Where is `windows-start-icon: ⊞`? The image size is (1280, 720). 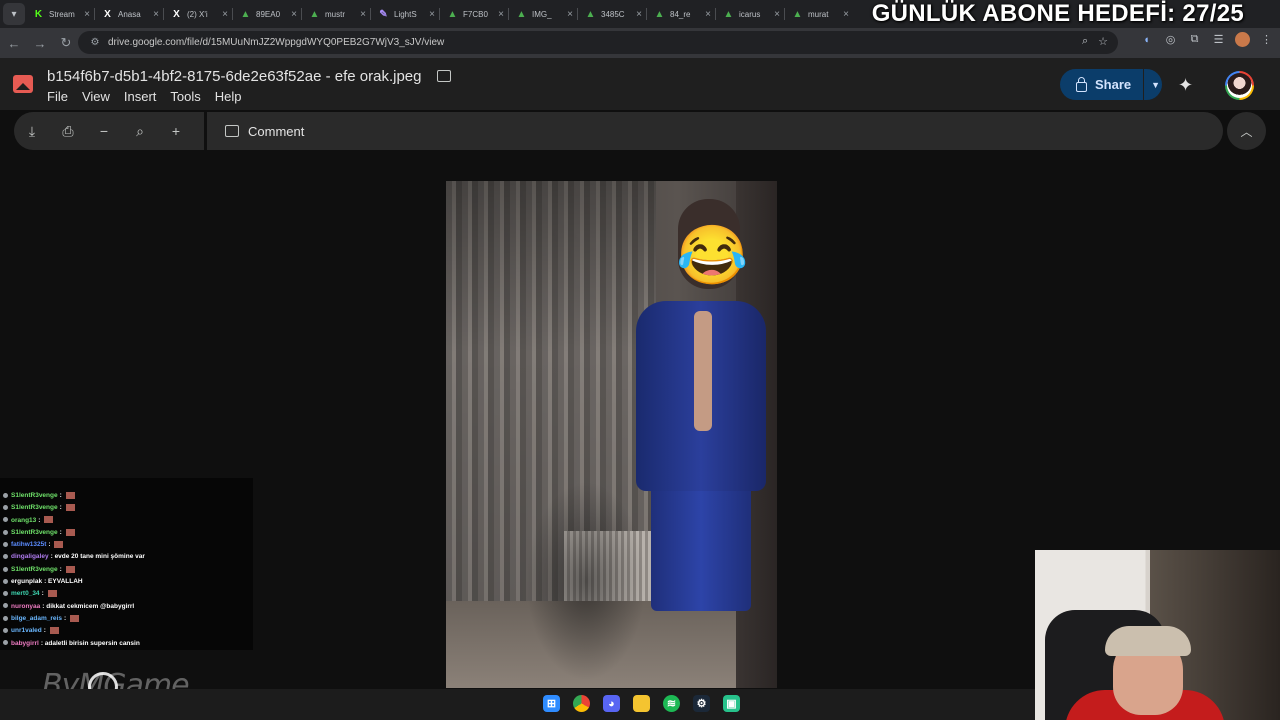 windows-start-icon: ⊞ is located at coordinates (551, 703).